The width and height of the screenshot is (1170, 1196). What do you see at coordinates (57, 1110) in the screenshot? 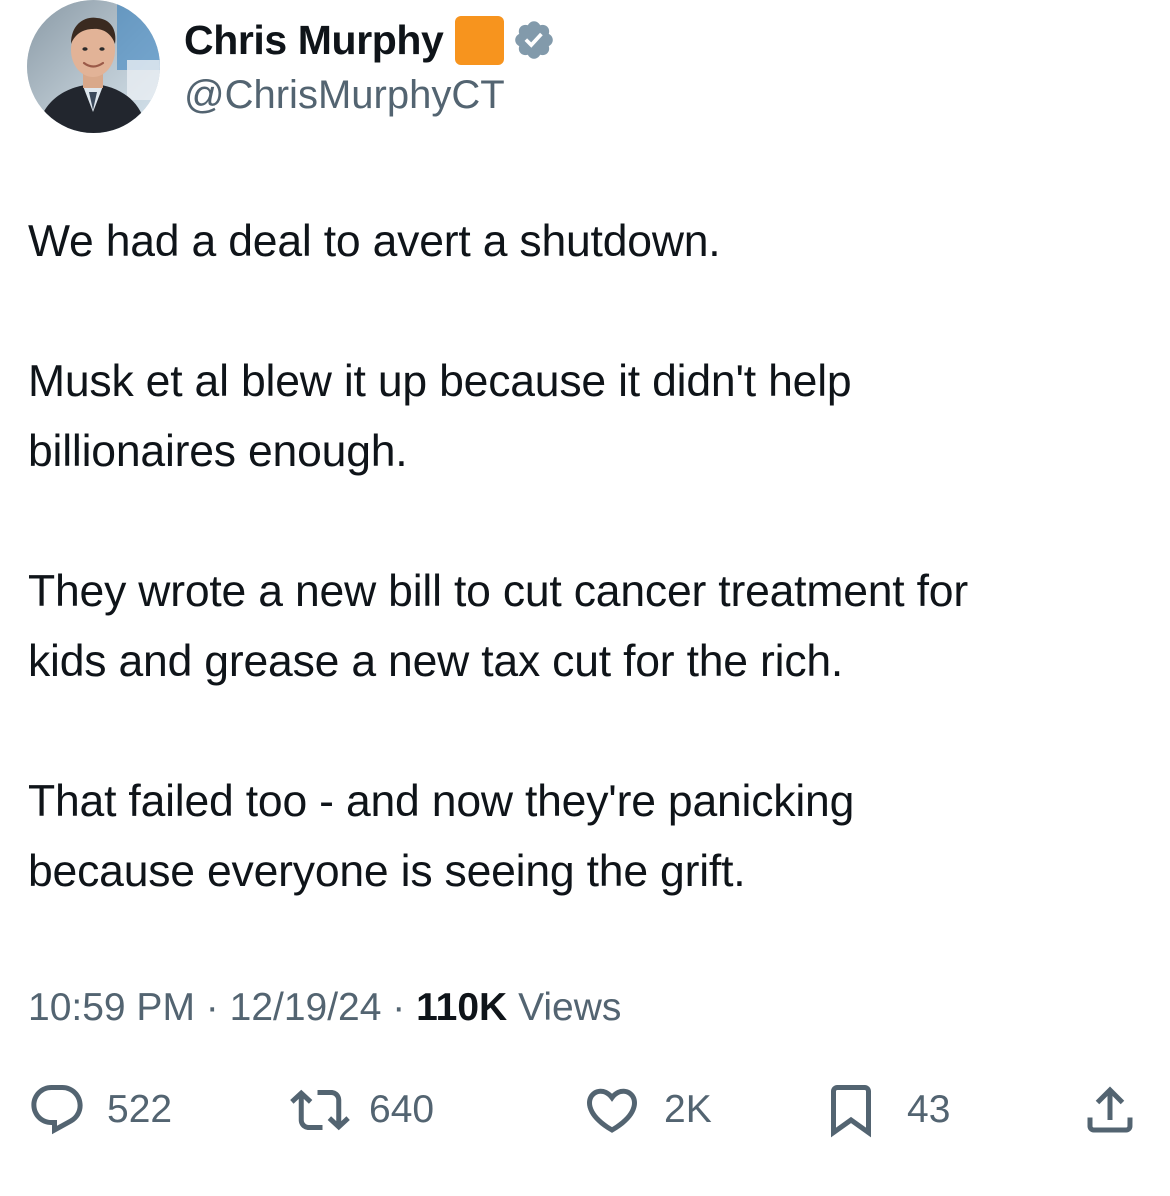
I see `reply-icon` at bounding box center [57, 1110].